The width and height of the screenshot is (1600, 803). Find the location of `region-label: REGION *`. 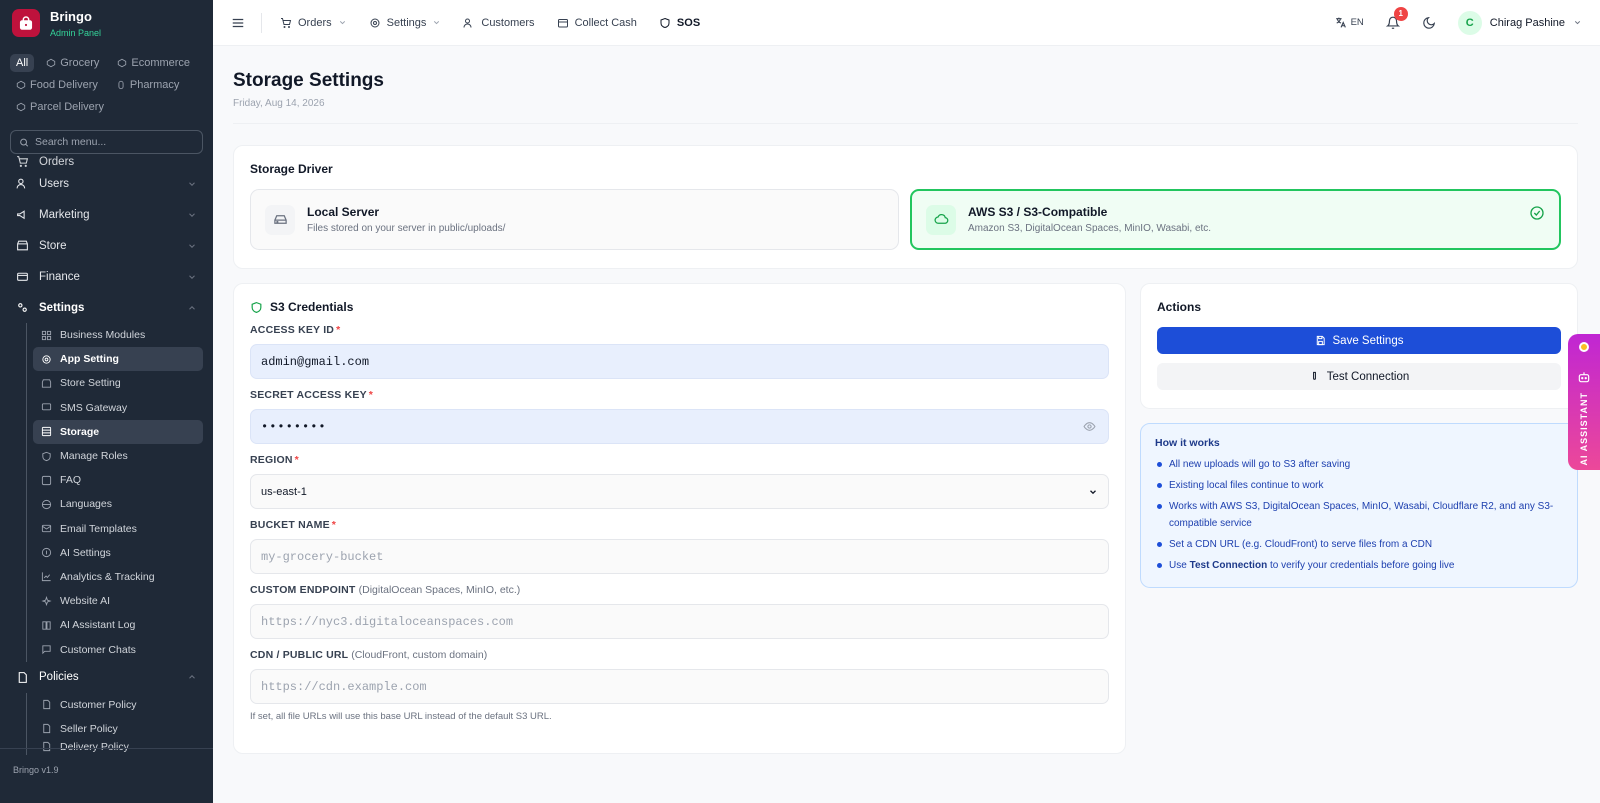

region-label: REGION * is located at coordinates (274, 460).